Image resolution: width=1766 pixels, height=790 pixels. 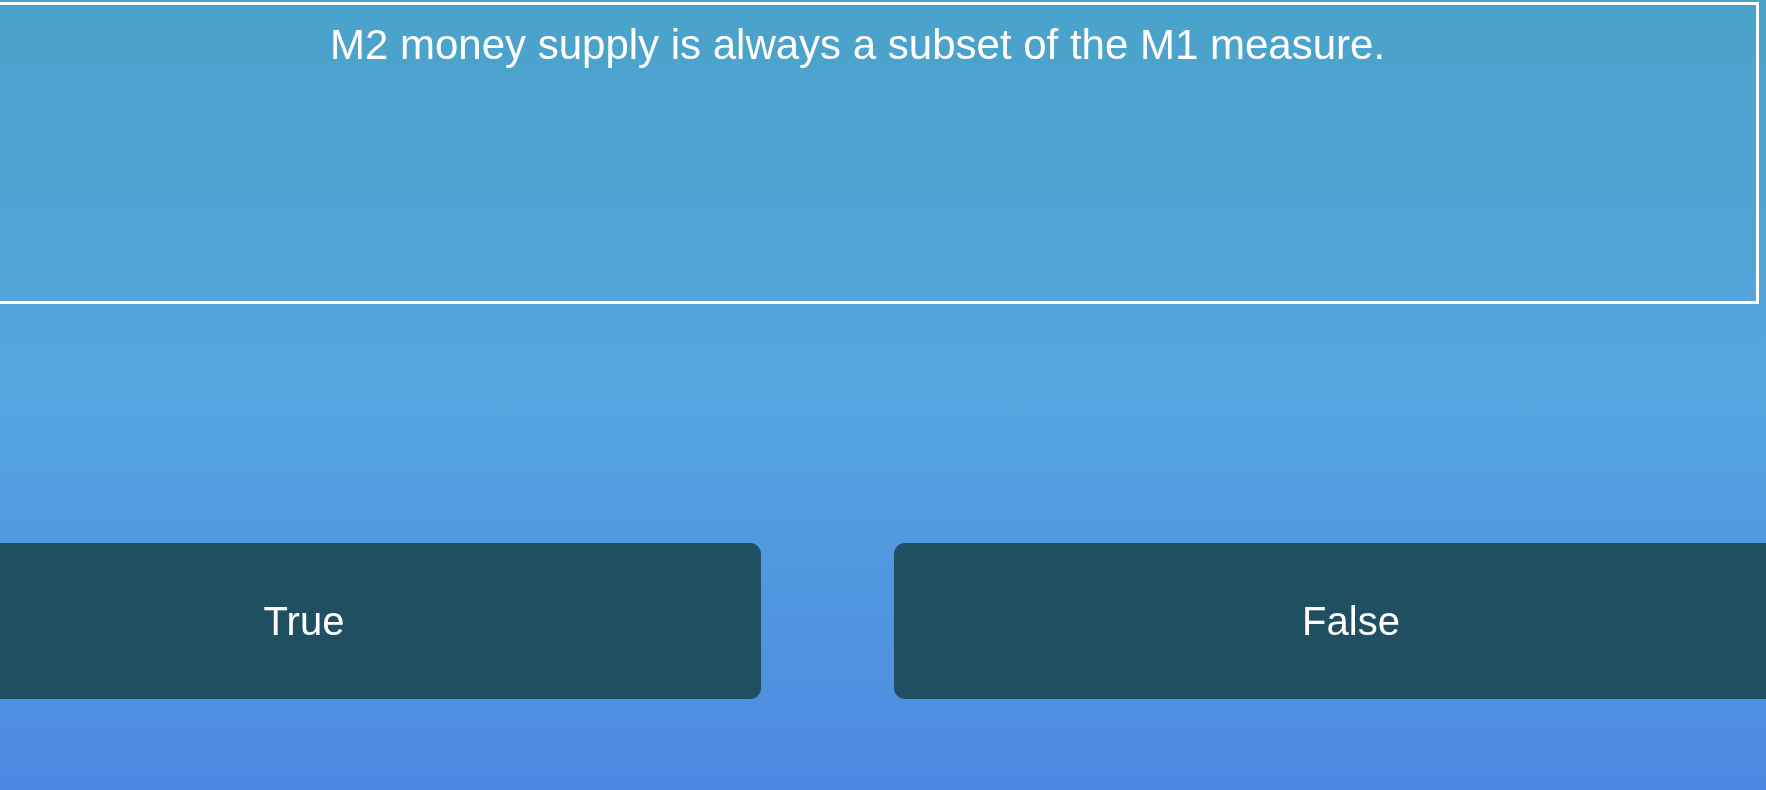 I want to click on answer-button: True, so click(x=380, y=621).